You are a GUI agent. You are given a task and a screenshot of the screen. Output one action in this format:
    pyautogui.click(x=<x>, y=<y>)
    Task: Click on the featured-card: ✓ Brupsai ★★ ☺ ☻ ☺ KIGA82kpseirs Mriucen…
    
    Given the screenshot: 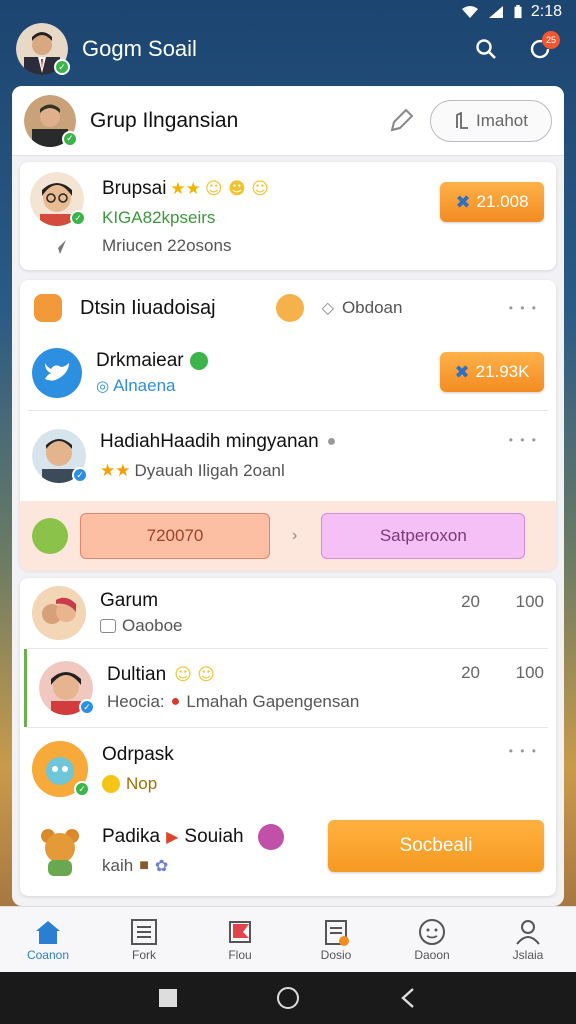 What is the action you would take?
    pyautogui.click(x=288, y=216)
    